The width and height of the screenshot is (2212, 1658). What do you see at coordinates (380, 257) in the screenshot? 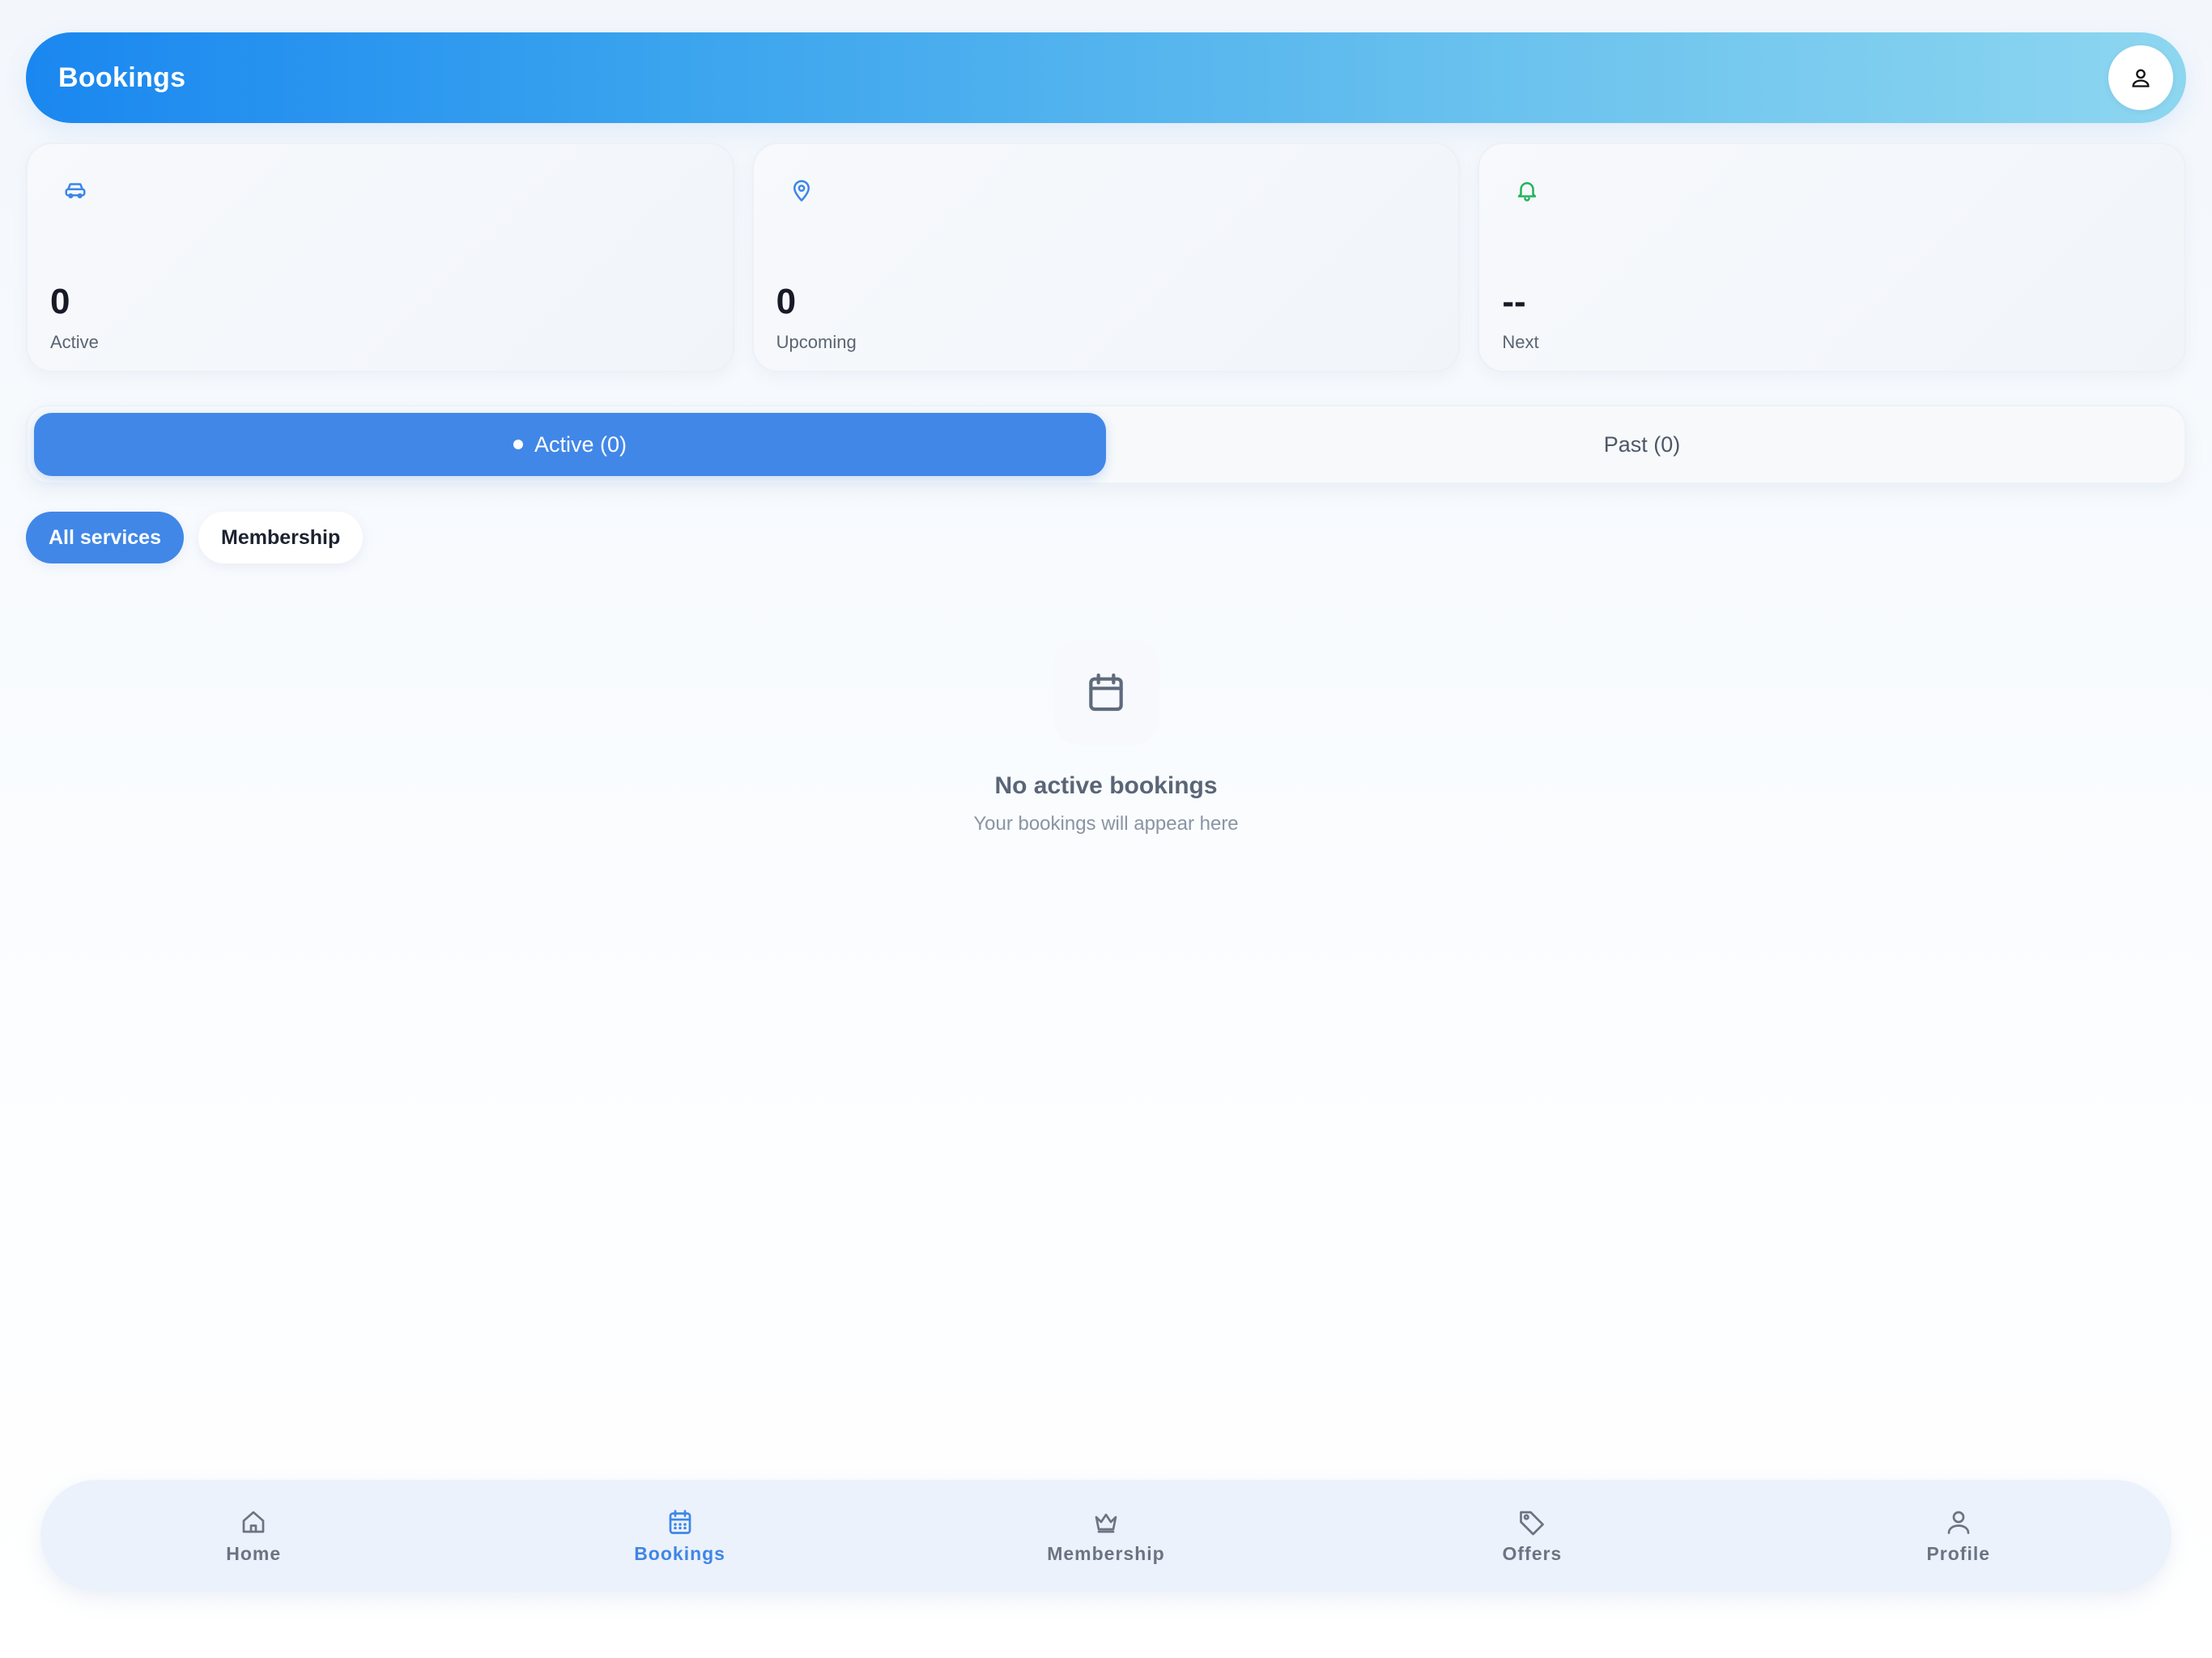
I see `stat-card-active: 0 Active` at bounding box center [380, 257].